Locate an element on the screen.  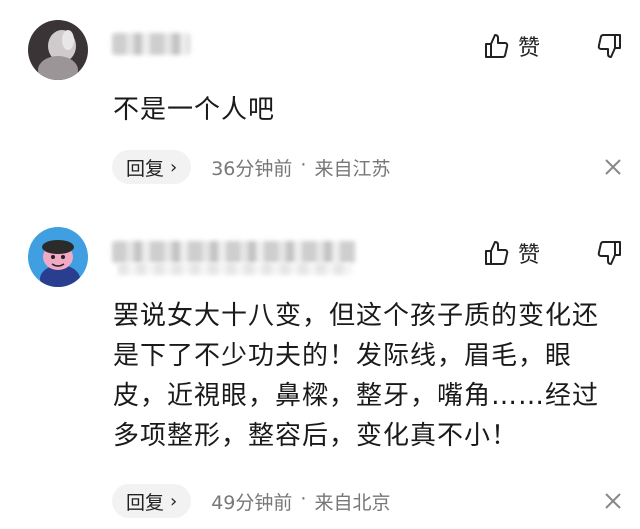
user-subtitle-blurred is located at coordinates (235, 269).